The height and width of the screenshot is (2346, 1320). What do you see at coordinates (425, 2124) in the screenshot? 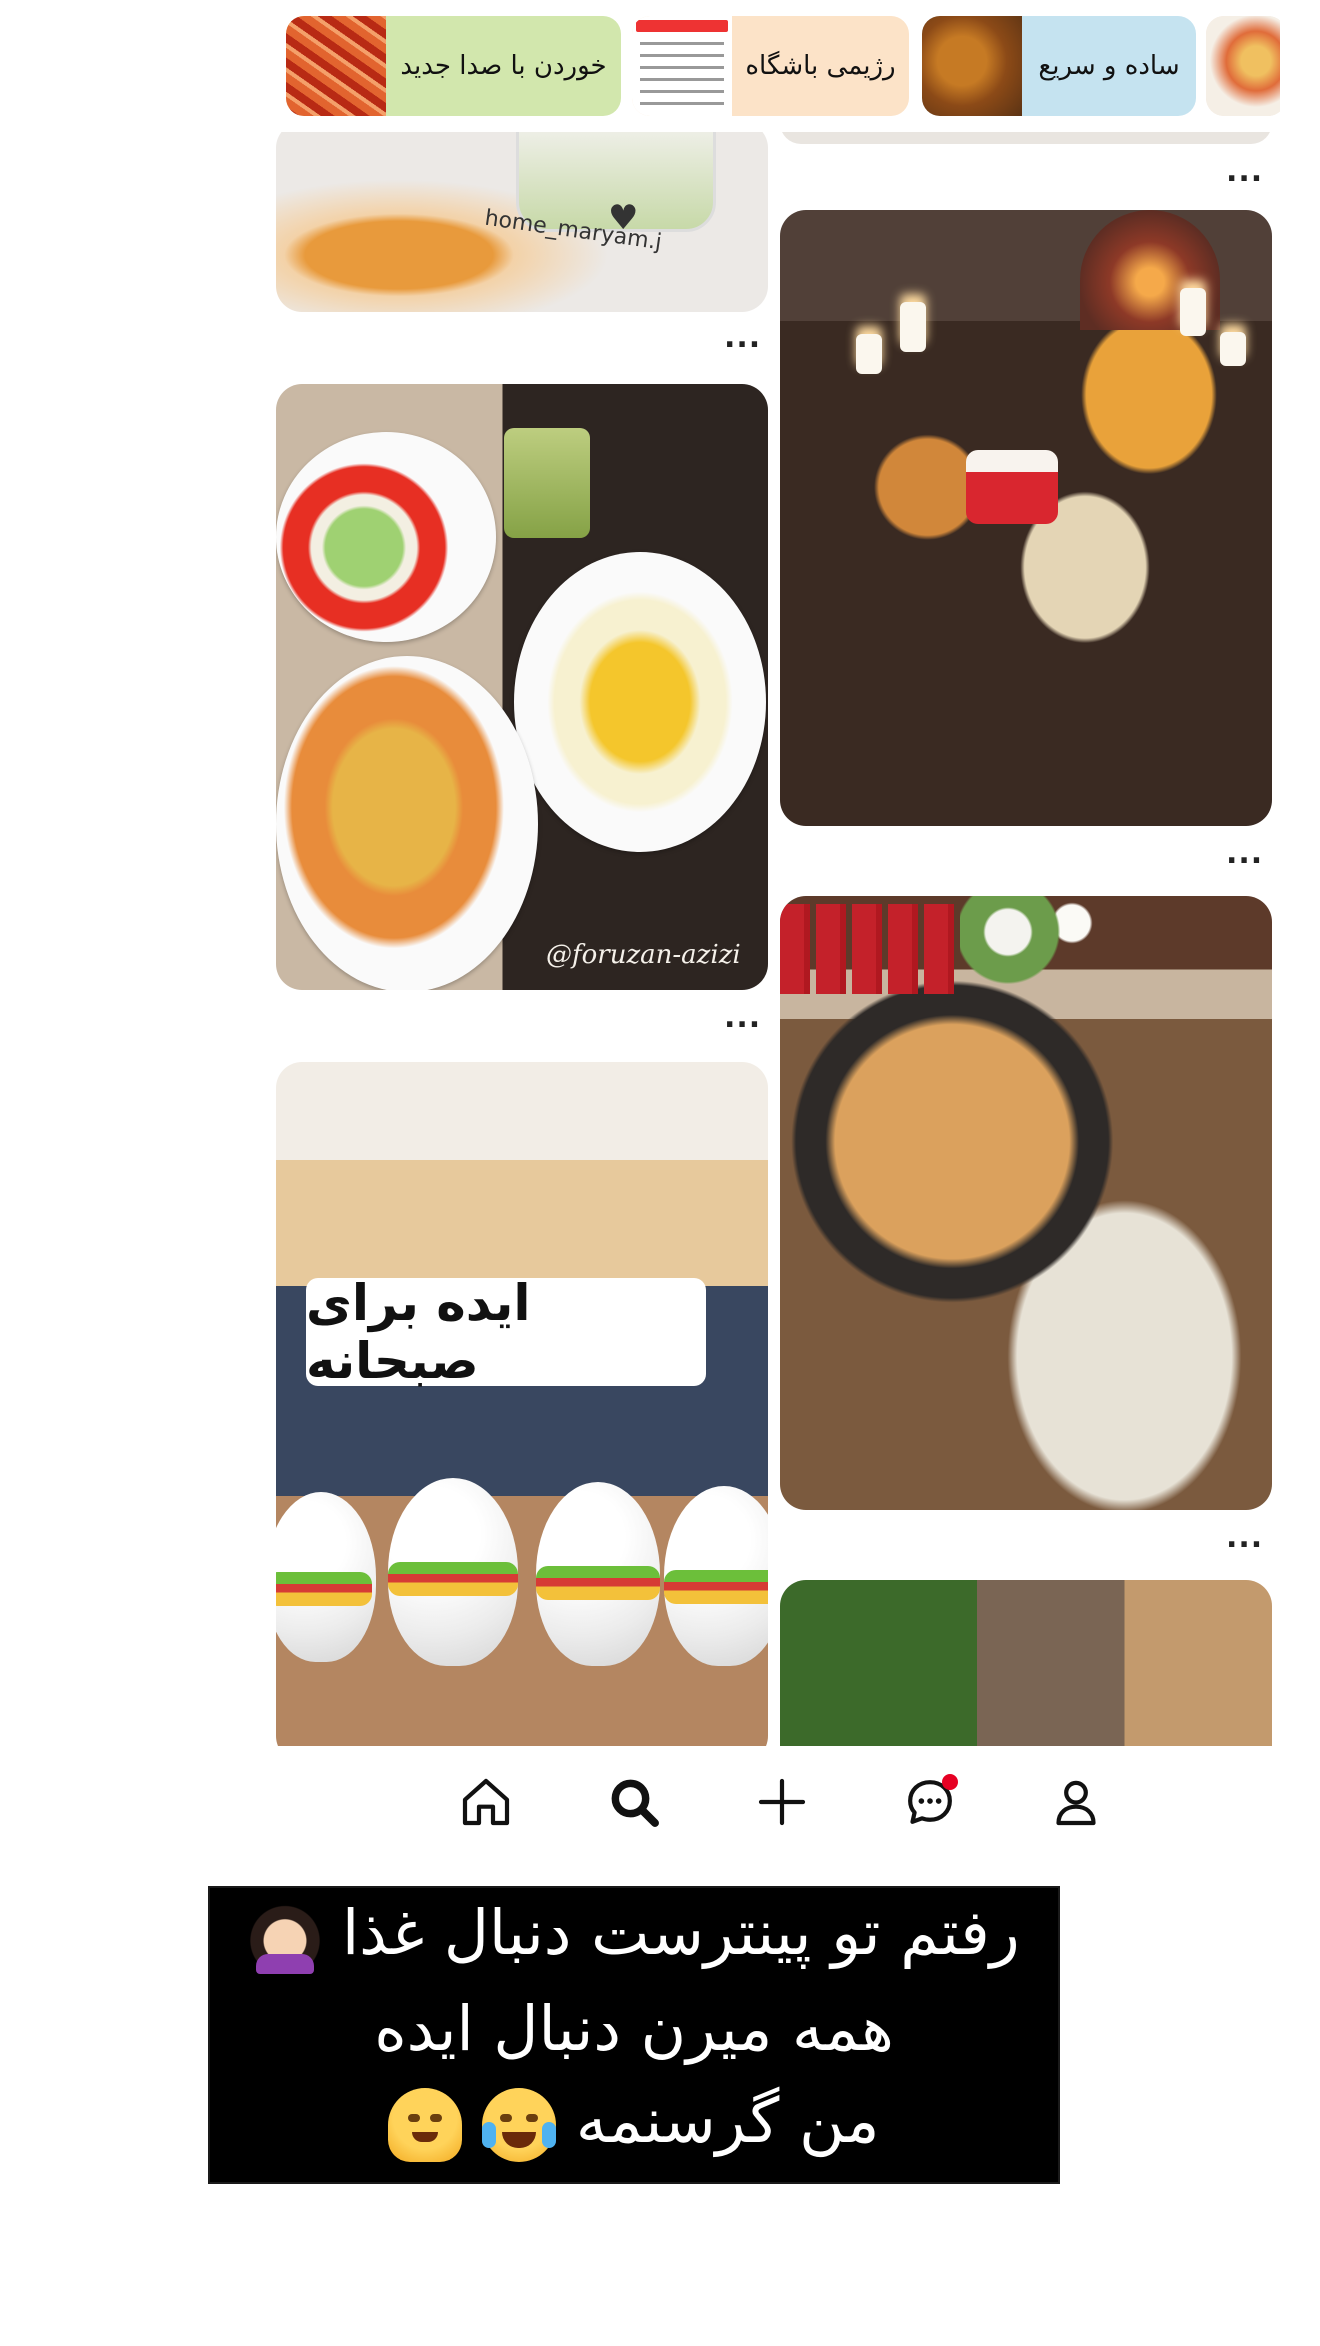
I see `melting-face-emoji` at bounding box center [425, 2124].